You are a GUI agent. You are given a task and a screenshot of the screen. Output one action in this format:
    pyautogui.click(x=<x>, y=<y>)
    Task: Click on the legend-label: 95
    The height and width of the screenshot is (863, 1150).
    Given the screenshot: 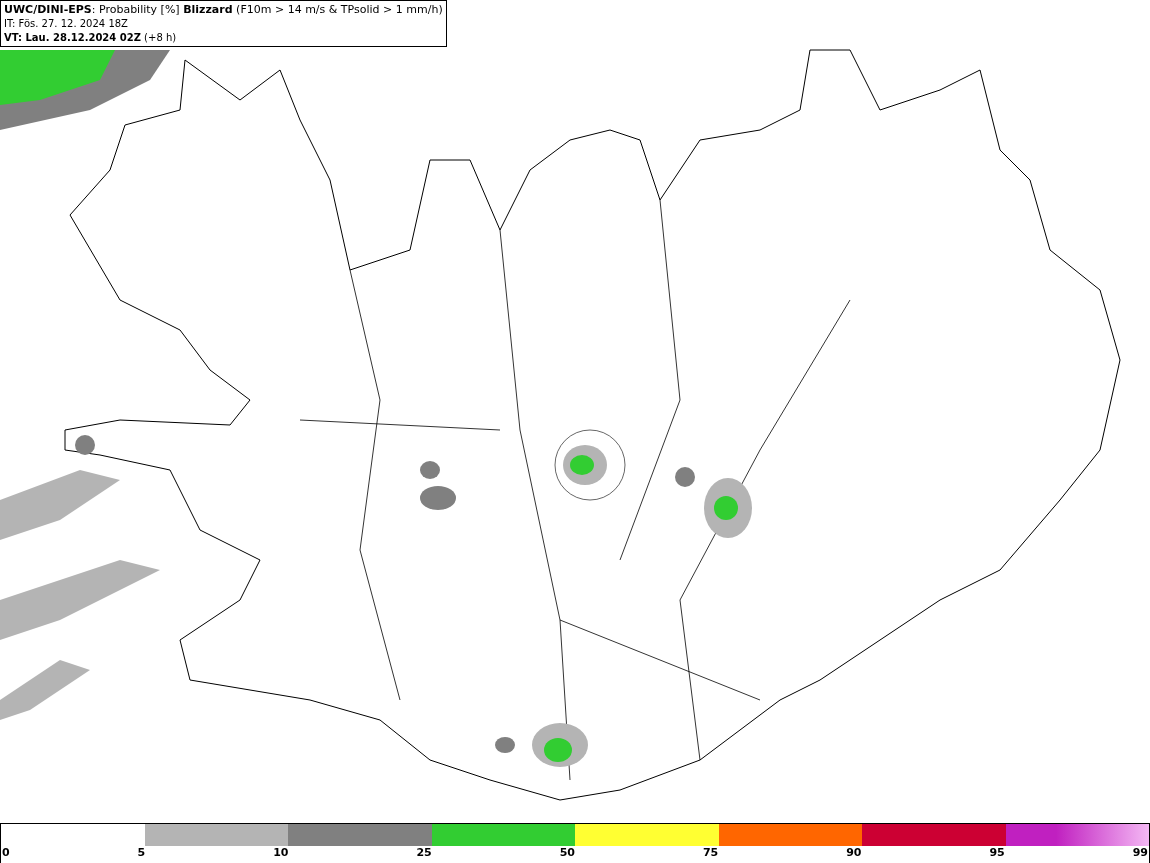 What is the action you would take?
    pyautogui.click(x=997, y=853)
    